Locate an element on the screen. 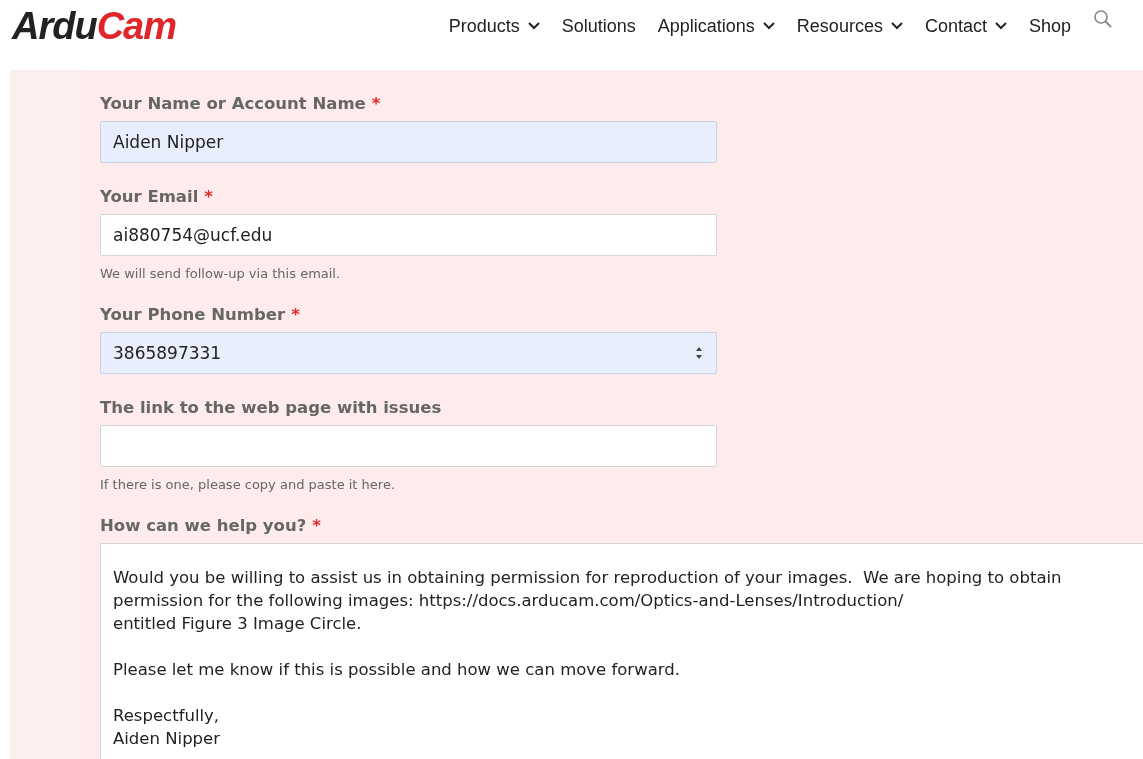 The height and width of the screenshot is (759, 1143). nav-link: Contact is located at coordinates (965, 26).